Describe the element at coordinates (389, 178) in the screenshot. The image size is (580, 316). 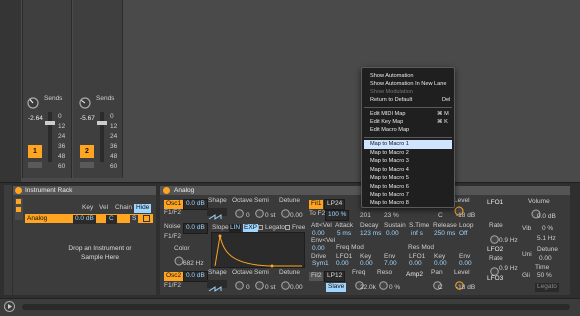
I see `menu-map-macro-5: Map to Macro 5` at that location.